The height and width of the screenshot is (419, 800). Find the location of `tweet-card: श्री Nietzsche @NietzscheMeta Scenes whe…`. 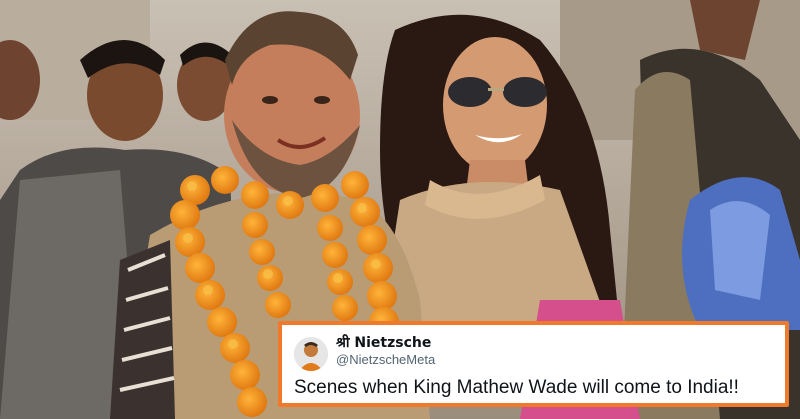

tweet-card: श्री Nietzsche @NietzscheMeta Scenes whe… is located at coordinates (533, 364).